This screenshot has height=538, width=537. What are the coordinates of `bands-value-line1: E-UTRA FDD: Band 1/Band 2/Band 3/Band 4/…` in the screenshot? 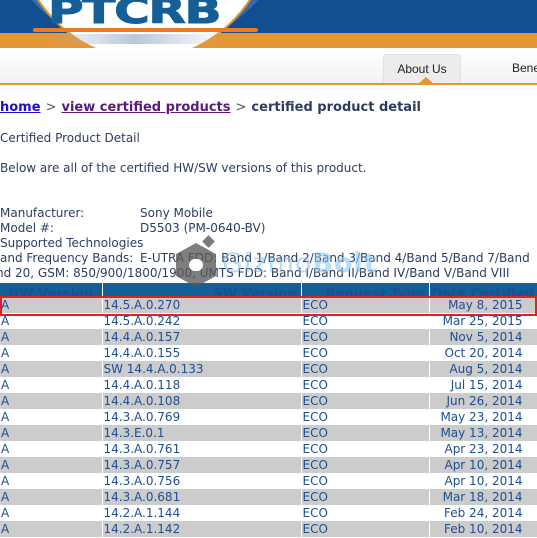 It's located at (335, 258).